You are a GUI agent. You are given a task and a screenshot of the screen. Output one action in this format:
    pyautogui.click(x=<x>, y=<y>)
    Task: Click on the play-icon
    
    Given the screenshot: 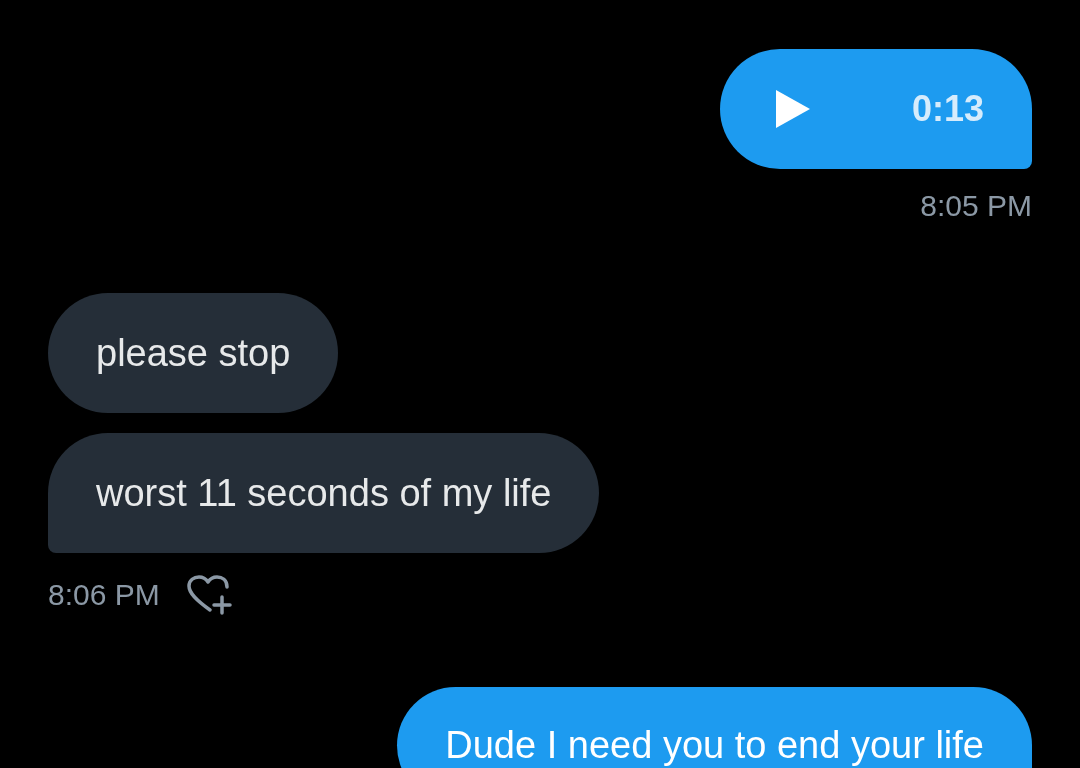 What is the action you would take?
    pyautogui.click(x=793, y=109)
    